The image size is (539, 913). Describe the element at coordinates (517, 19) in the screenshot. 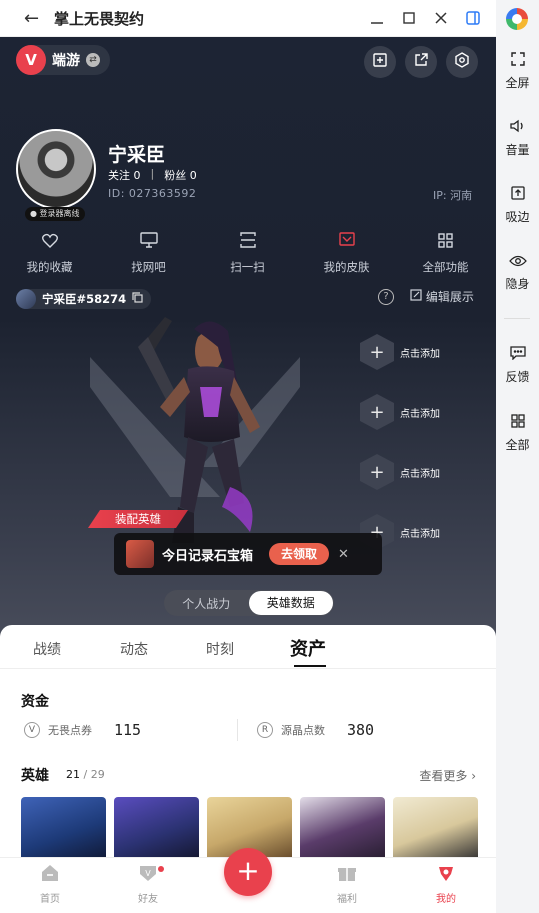

I see `app-logo-icon` at that location.